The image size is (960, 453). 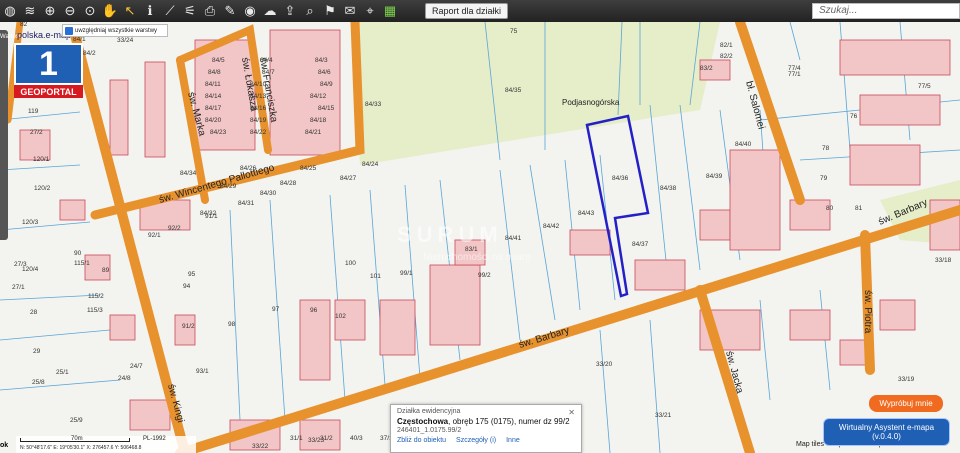 I want to click on search-map-icon: ⌕, so click(x=310, y=11).